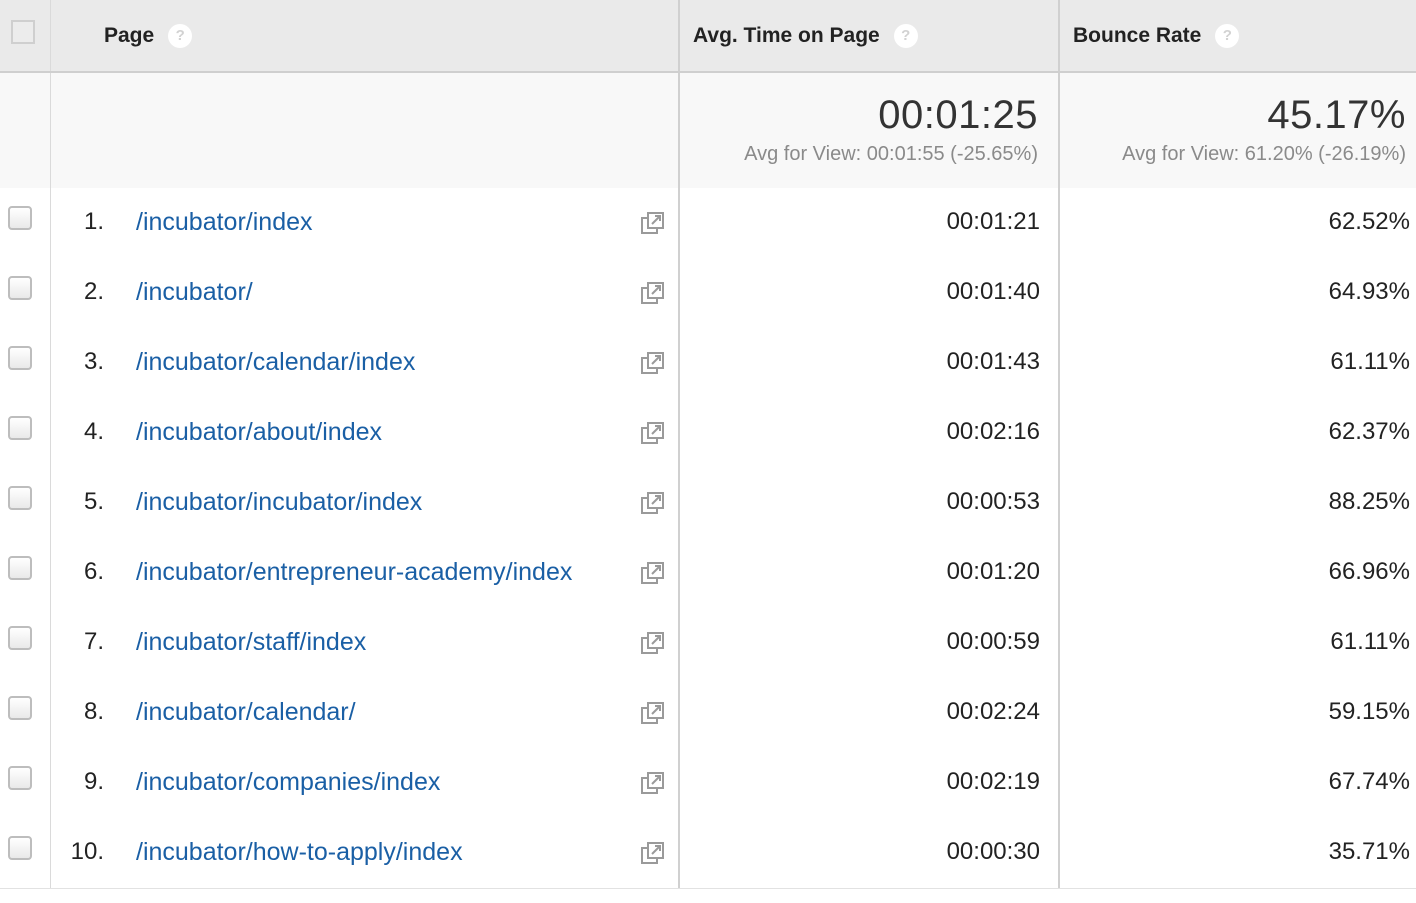 The image size is (1416, 903). Describe the element at coordinates (279, 502) in the screenshot. I see `page-link: /incubator/incubator/index` at that location.